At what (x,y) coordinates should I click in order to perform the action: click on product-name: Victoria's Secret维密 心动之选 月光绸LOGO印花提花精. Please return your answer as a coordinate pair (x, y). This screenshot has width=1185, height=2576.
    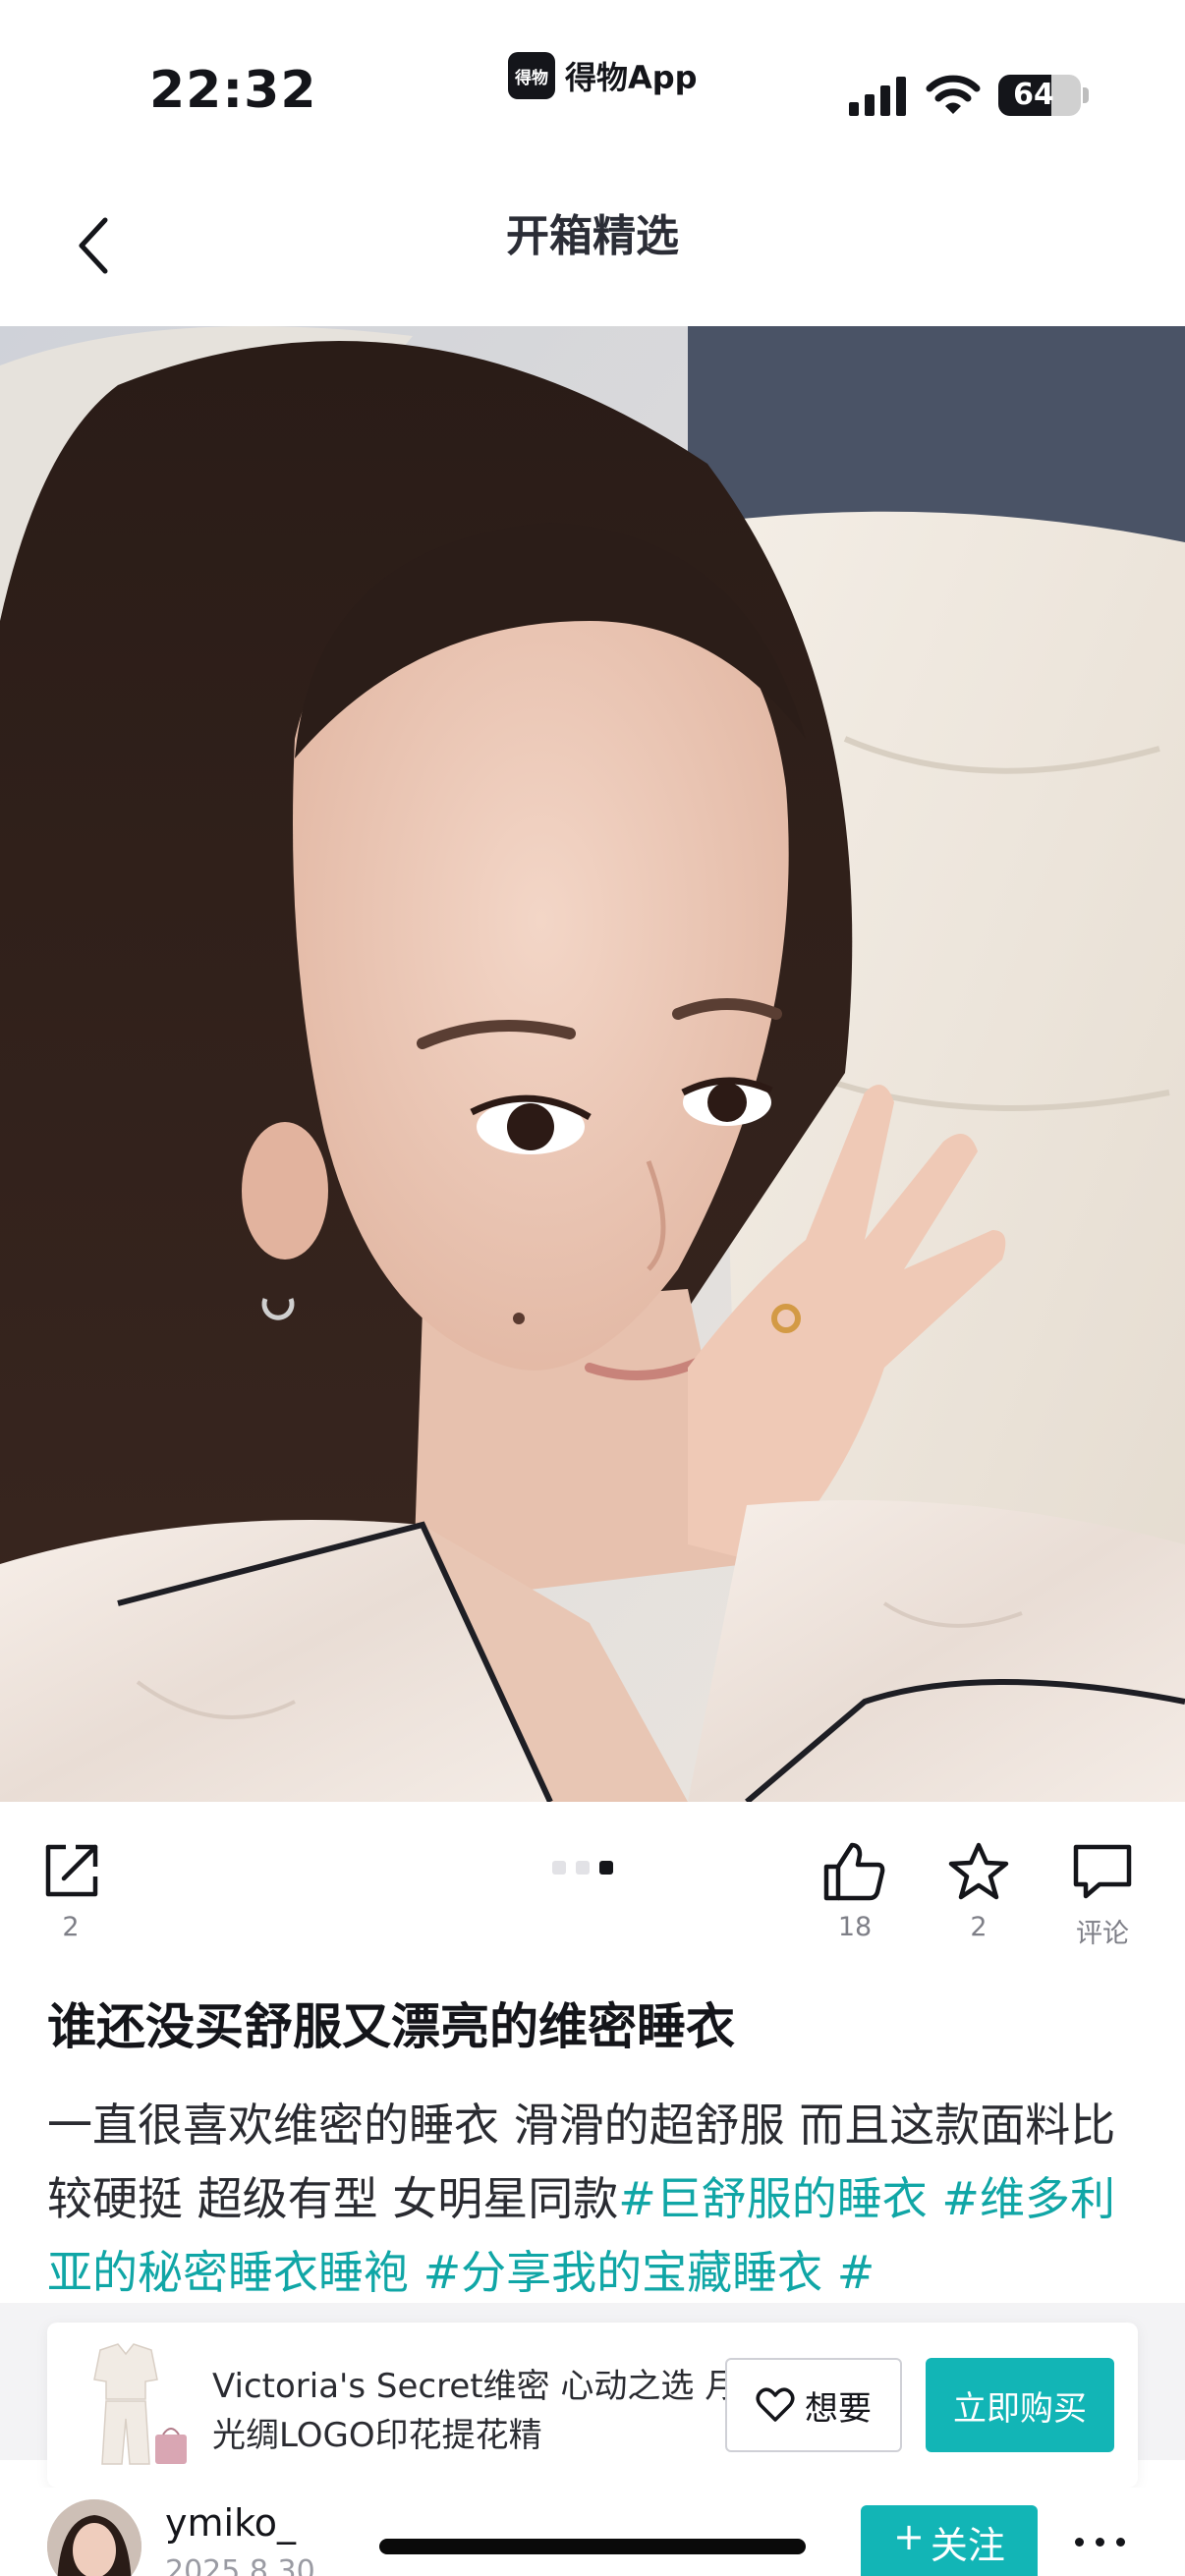
    Looking at the image, I should click on (476, 2411).